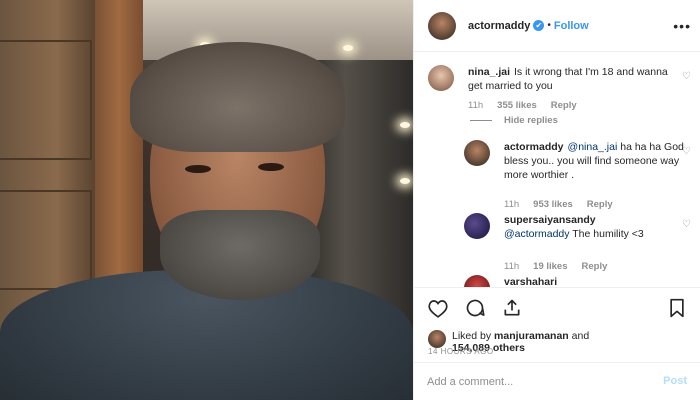 This screenshot has height=400, width=700. I want to click on comment-meta: 11h 355 likes Reply, so click(522, 105).